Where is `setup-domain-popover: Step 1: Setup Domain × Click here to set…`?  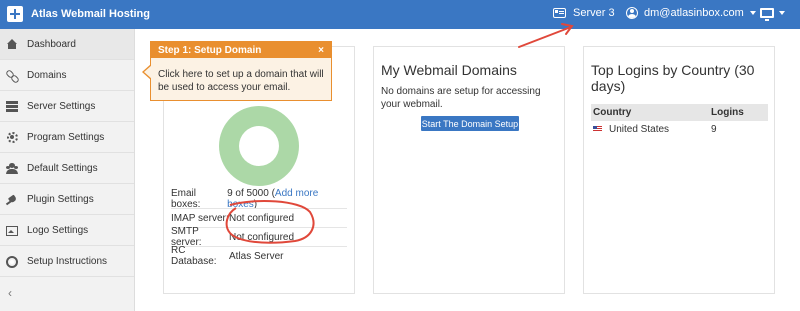
setup-domain-popover: Step 1: Setup Domain × Click here to set… is located at coordinates (237, 71).